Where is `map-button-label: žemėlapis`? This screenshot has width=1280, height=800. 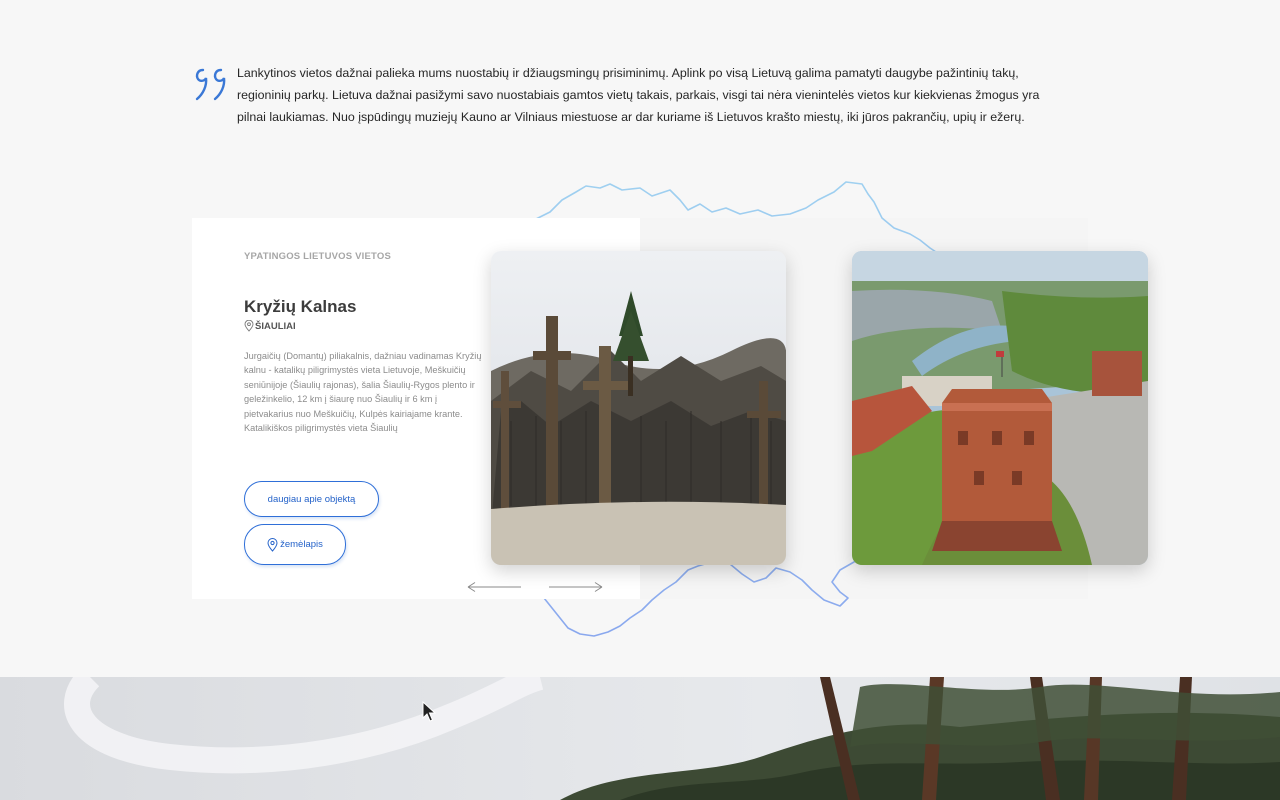 map-button-label: žemėlapis is located at coordinates (301, 544).